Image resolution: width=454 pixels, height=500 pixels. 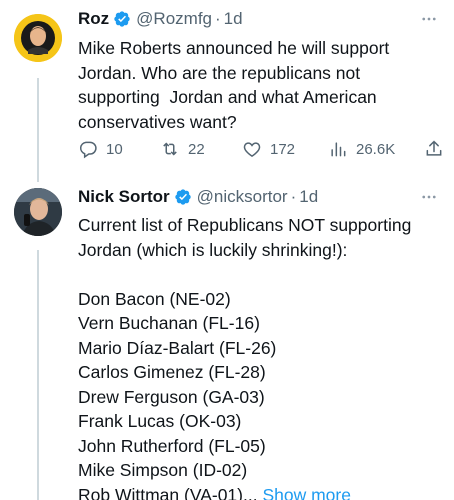 What do you see at coordinates (234, 48) in the screenshot?
I see `tweet-text-line: Mike Roberts announced he will support` at bounding box center [234, 48].